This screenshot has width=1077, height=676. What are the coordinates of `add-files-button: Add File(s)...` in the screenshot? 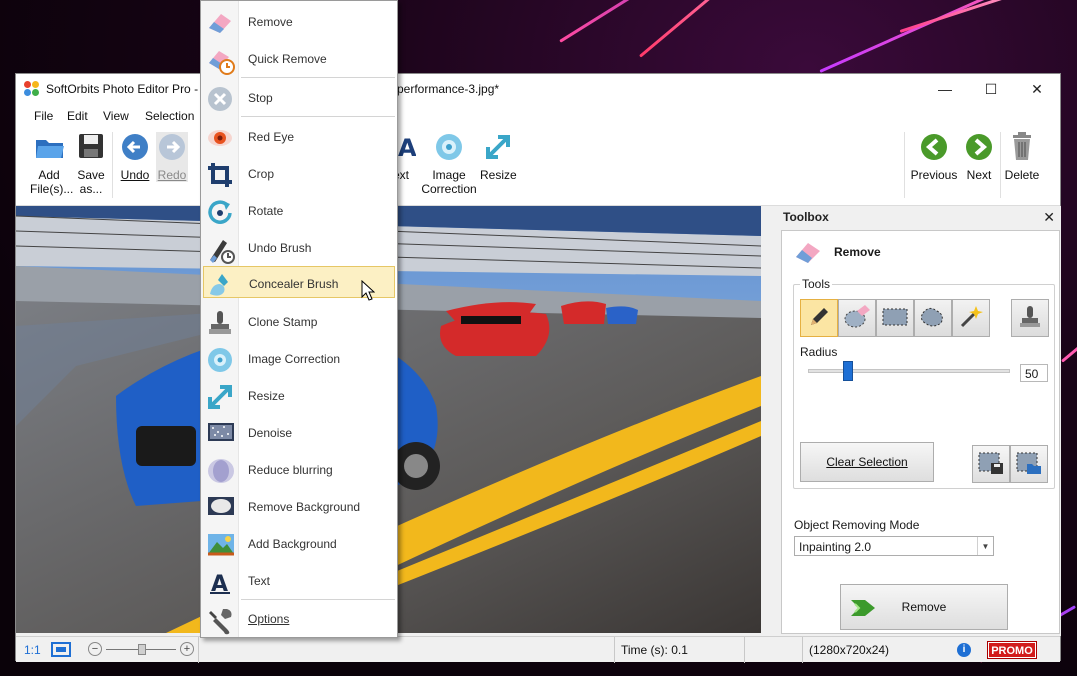 It's located at (51, 164).